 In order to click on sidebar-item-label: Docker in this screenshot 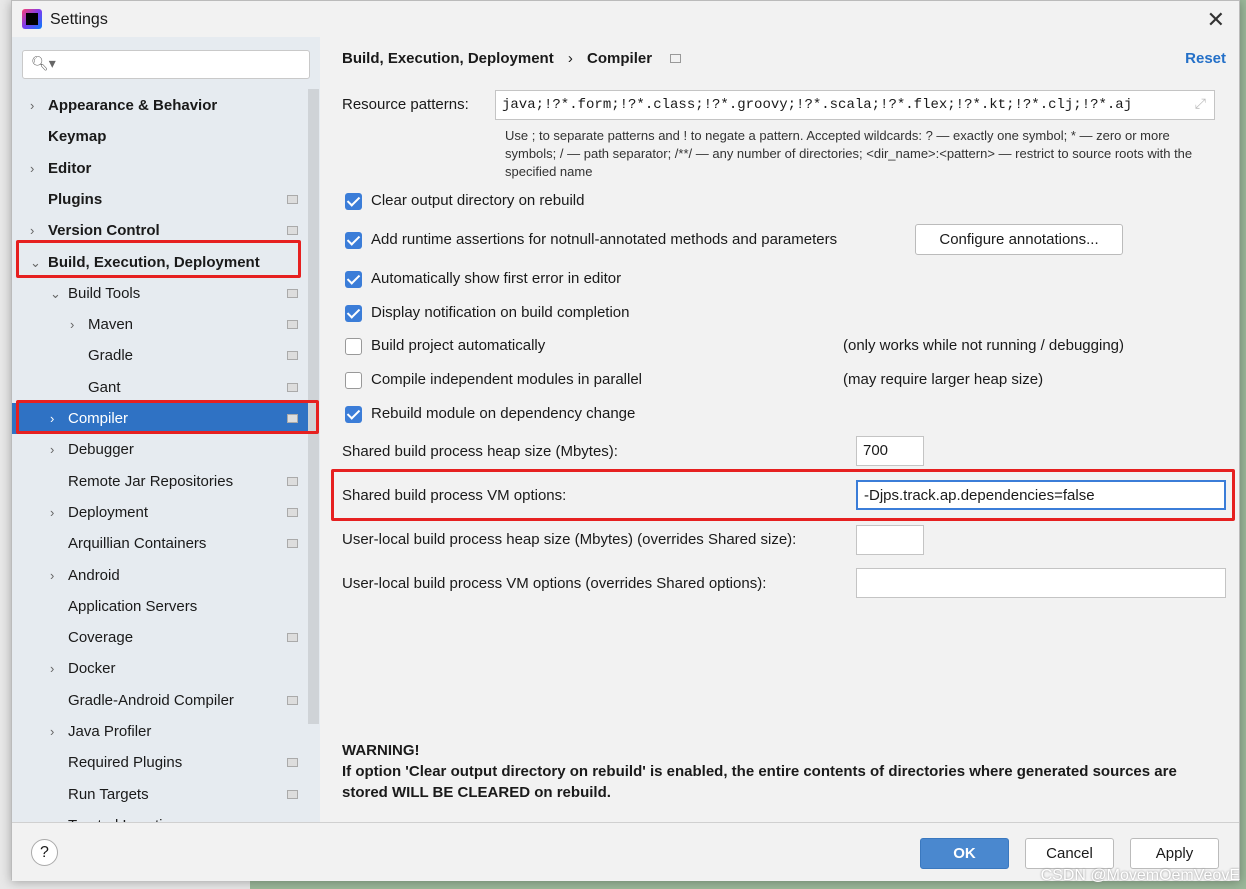, I will do `click(92, 669)`.